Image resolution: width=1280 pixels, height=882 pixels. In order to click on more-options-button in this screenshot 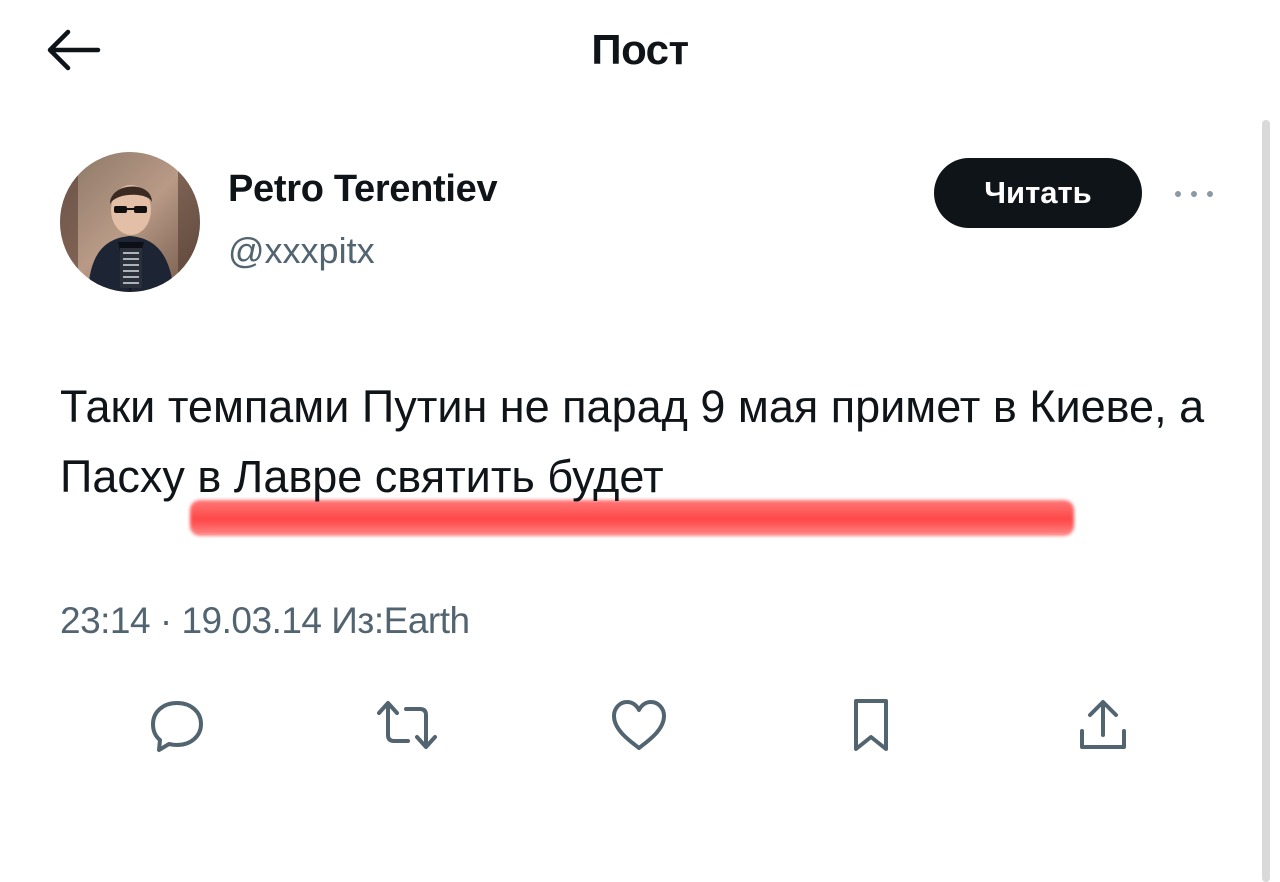, I will do `click(1194, 194)`.